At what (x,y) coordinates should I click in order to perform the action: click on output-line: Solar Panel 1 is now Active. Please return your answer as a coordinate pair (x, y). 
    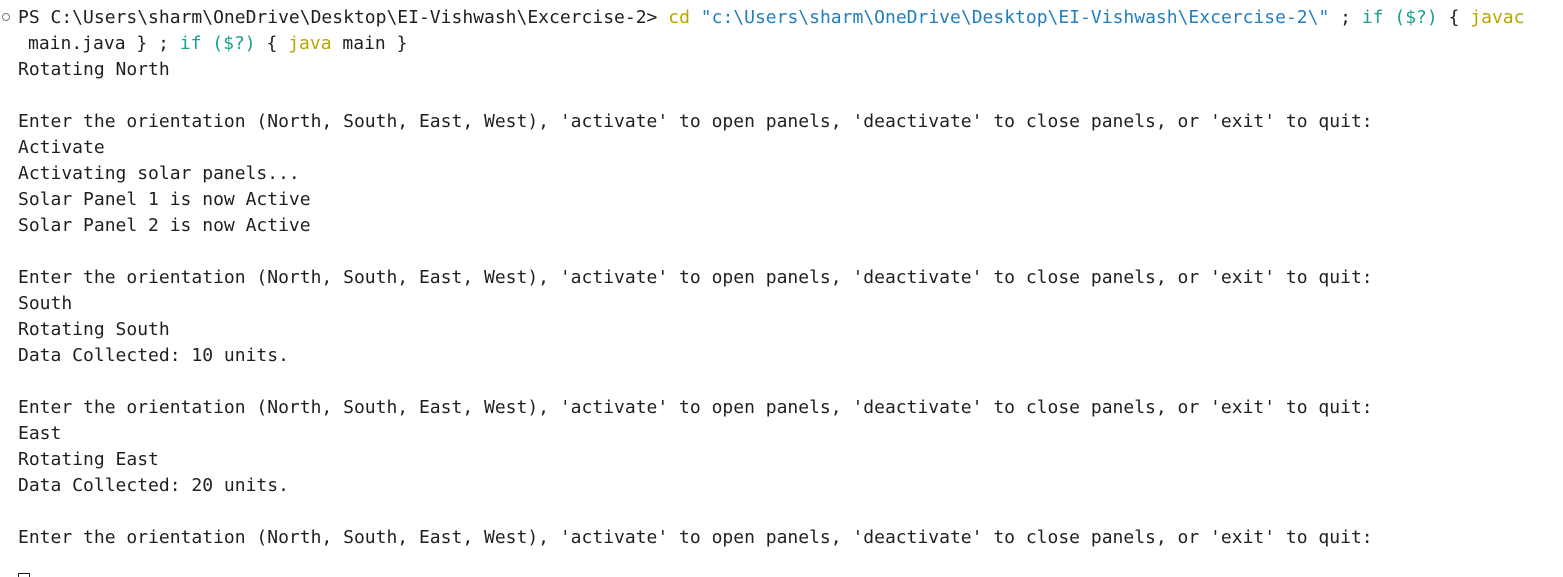
    Looking at the image, I should click on (164, 199).